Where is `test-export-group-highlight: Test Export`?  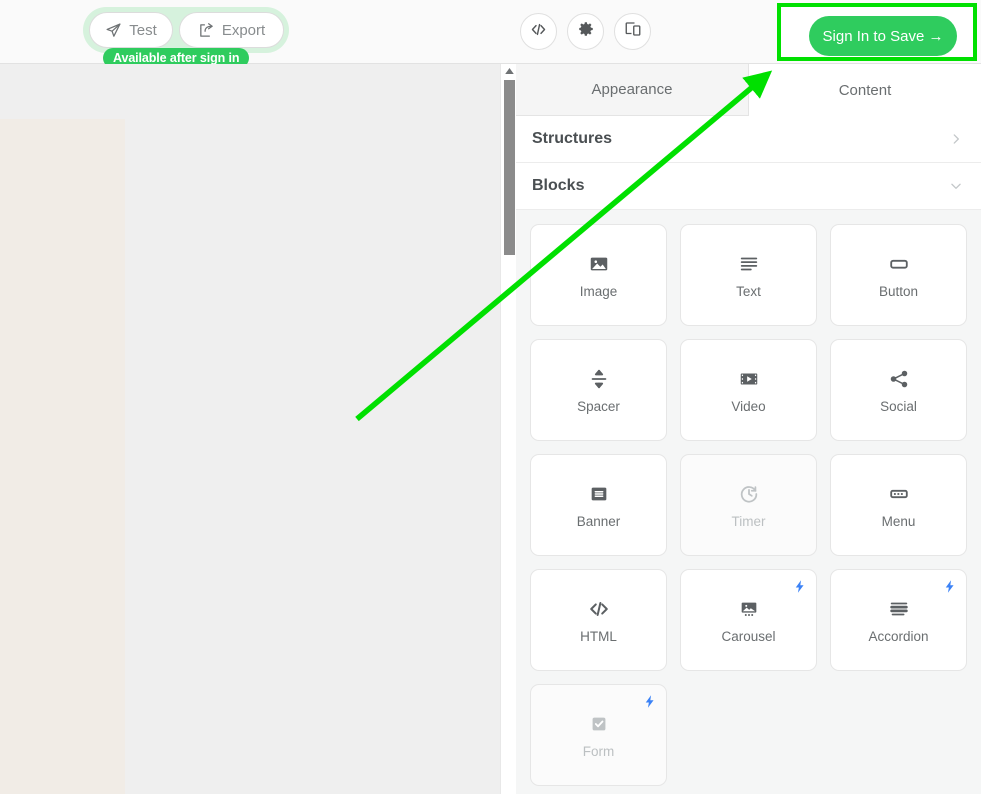 test-export-group-highlight: Test Export is located at coordinates (186, 30).